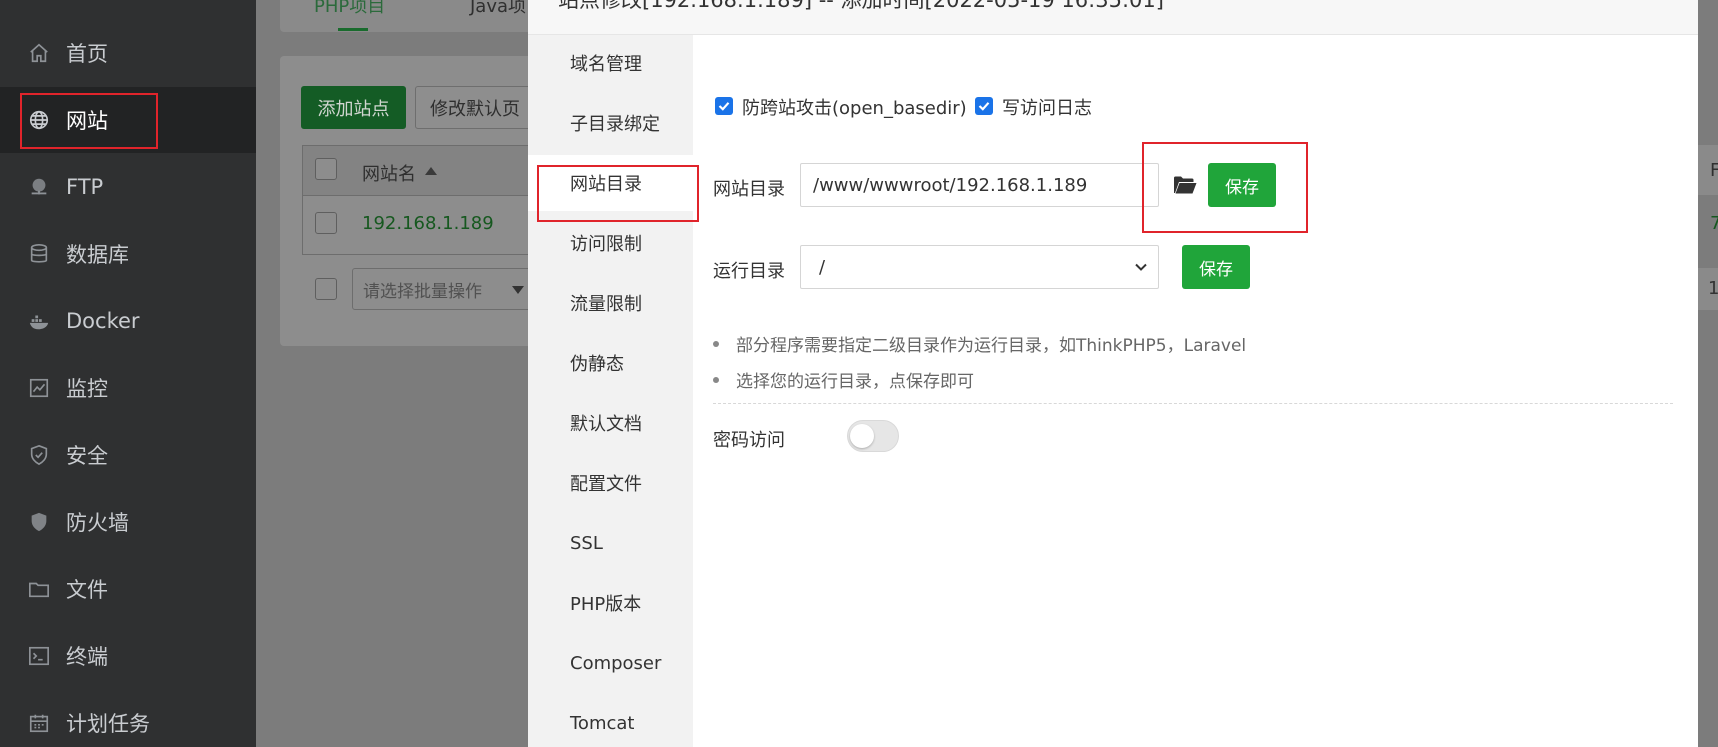 This screenshot has height=747, width=1718. I want to click on sidebar-item-label: 计划任务, so click(108, 724).